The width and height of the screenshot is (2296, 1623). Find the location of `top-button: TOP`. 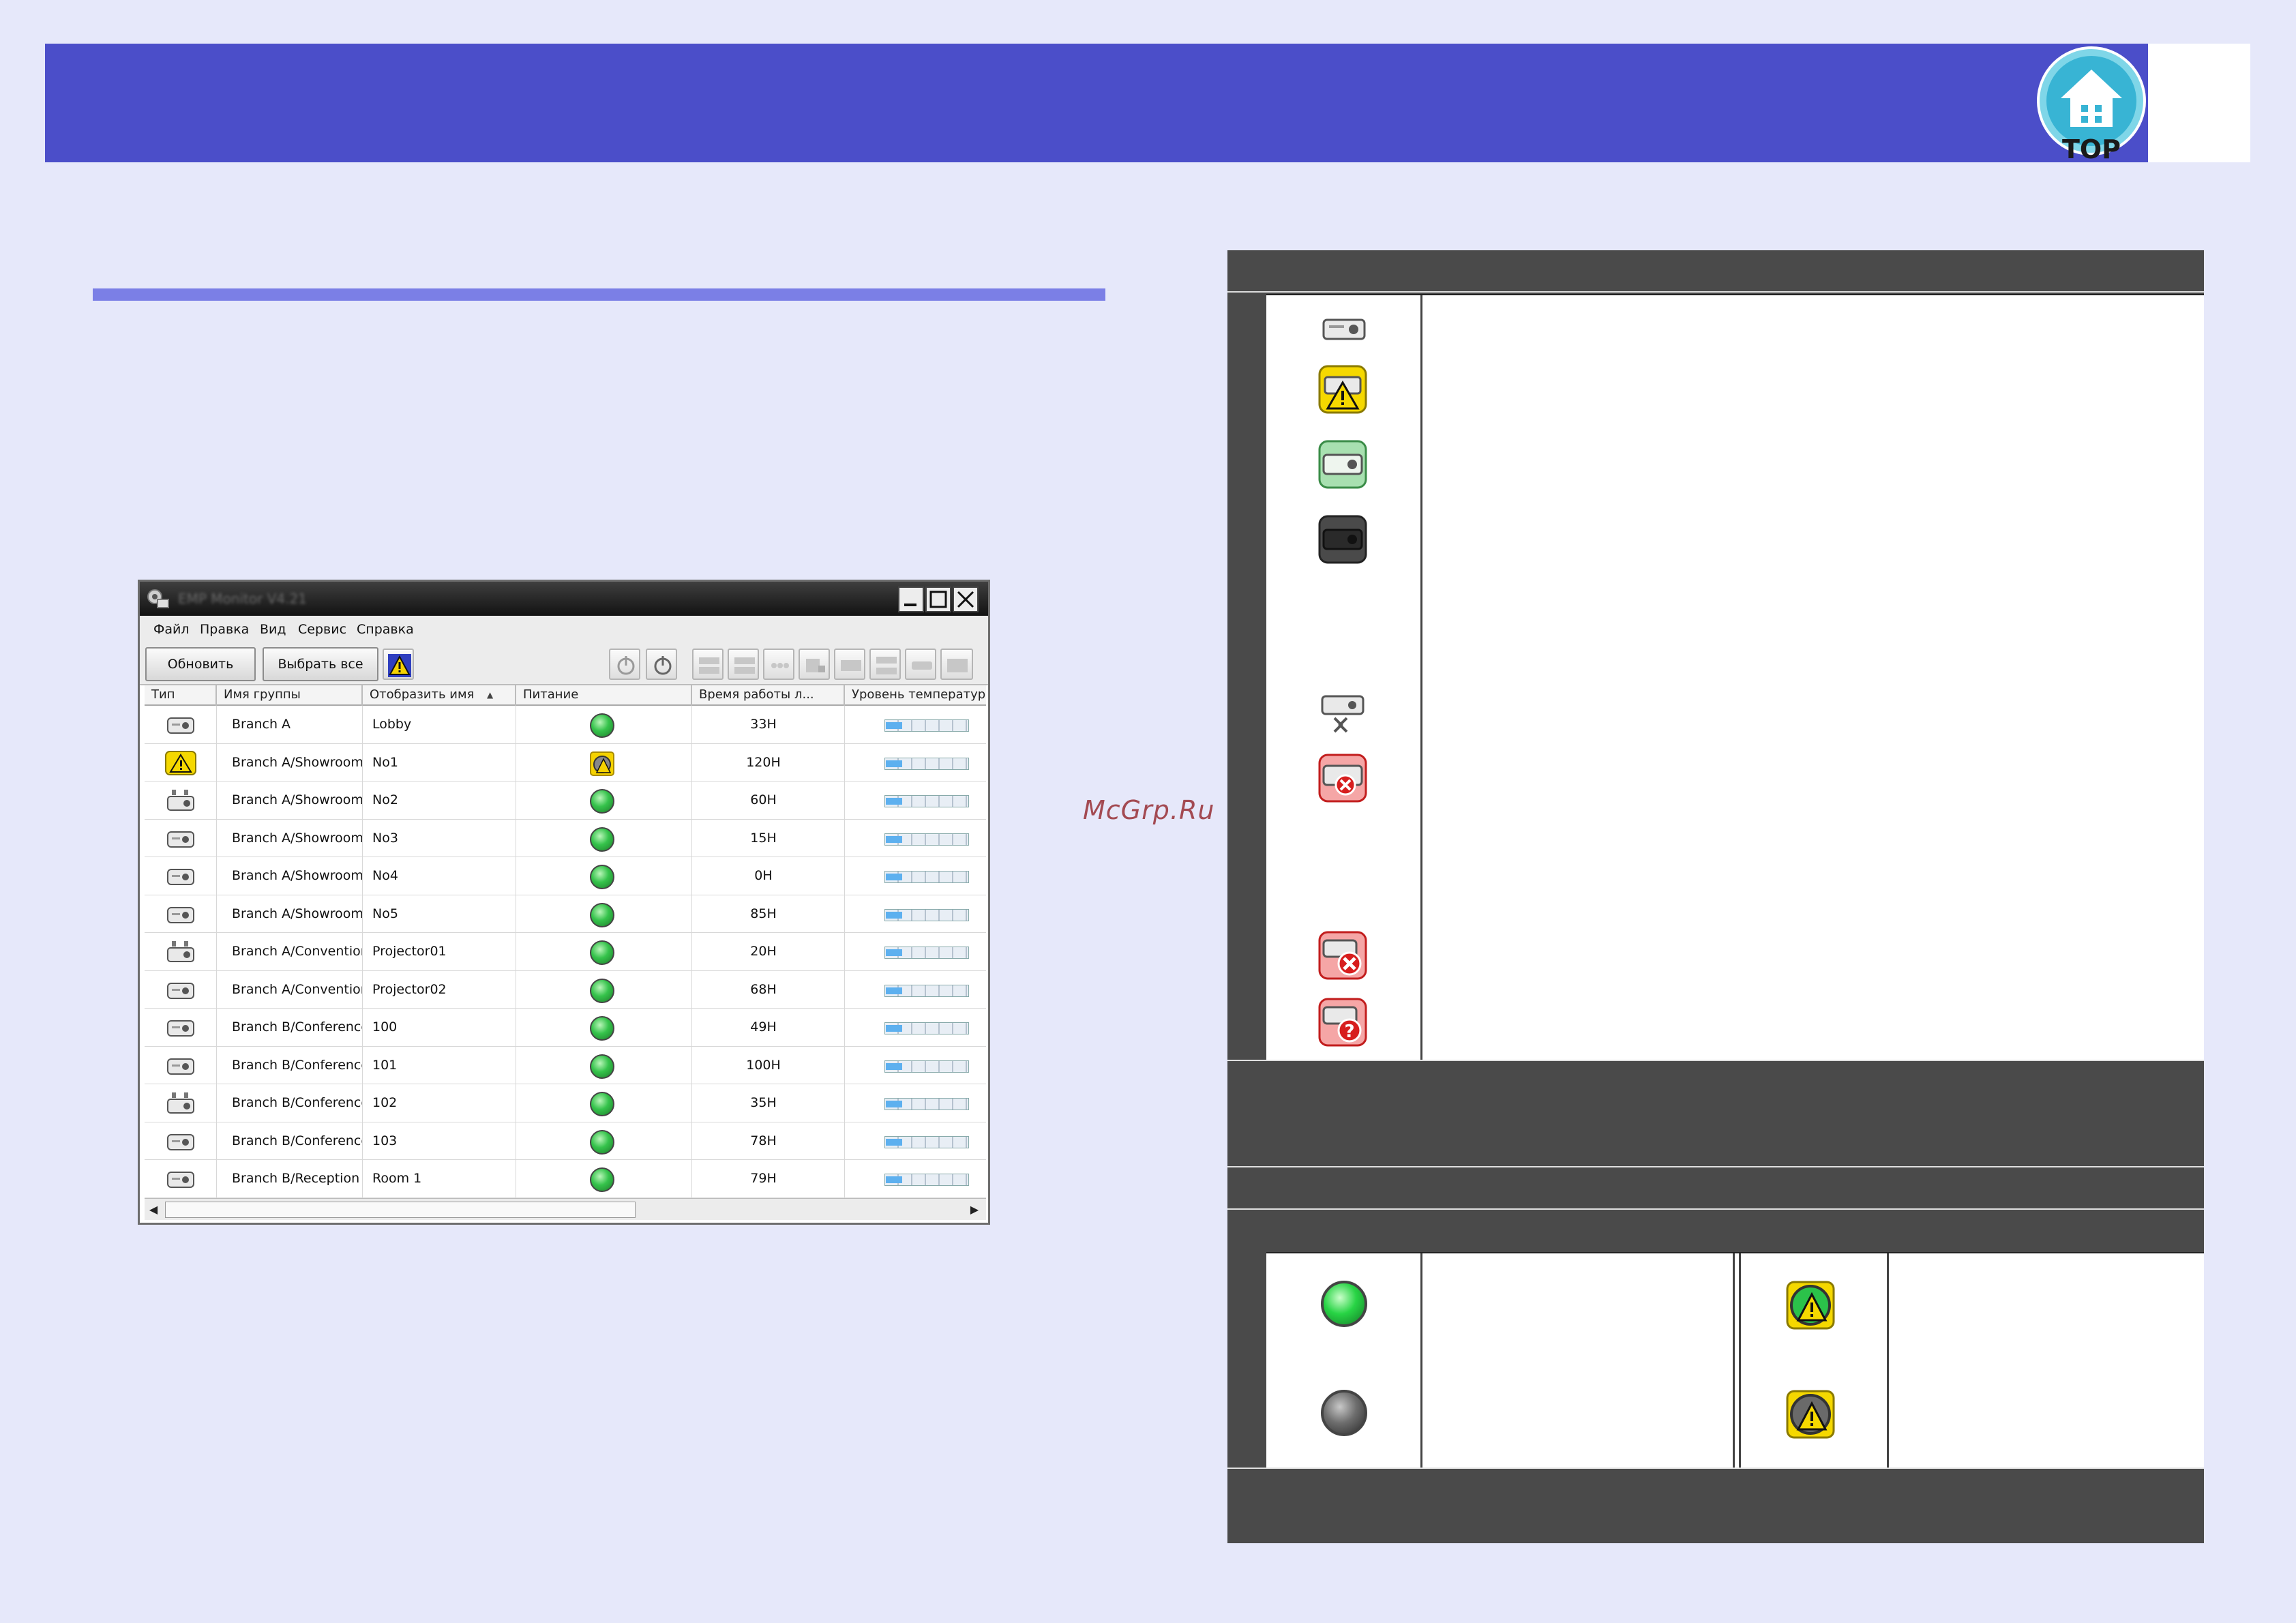

top-button: TOP is located at coordinates (2092, 104).